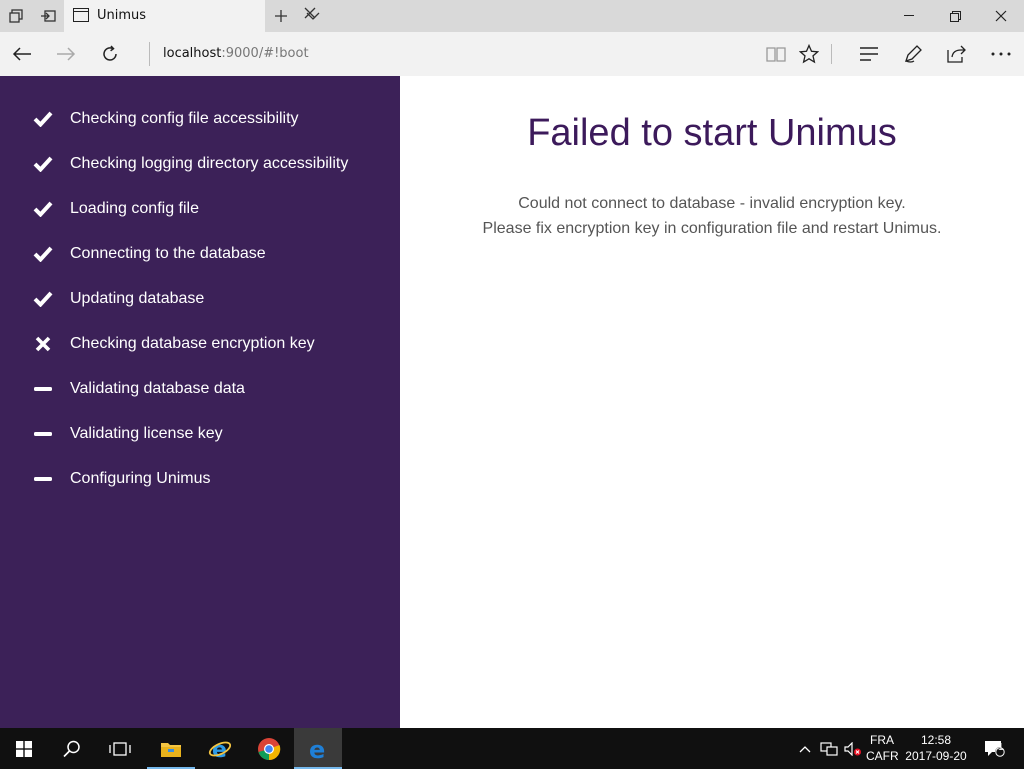 The height and width of the screenshot is (769, 1024). What do you see at coordinates (512, 748) in the screenshot?
I see `windows-taskbar: e e FRA CAFR 12:58 2017-09-20 1` at bounding box center [512, 748].